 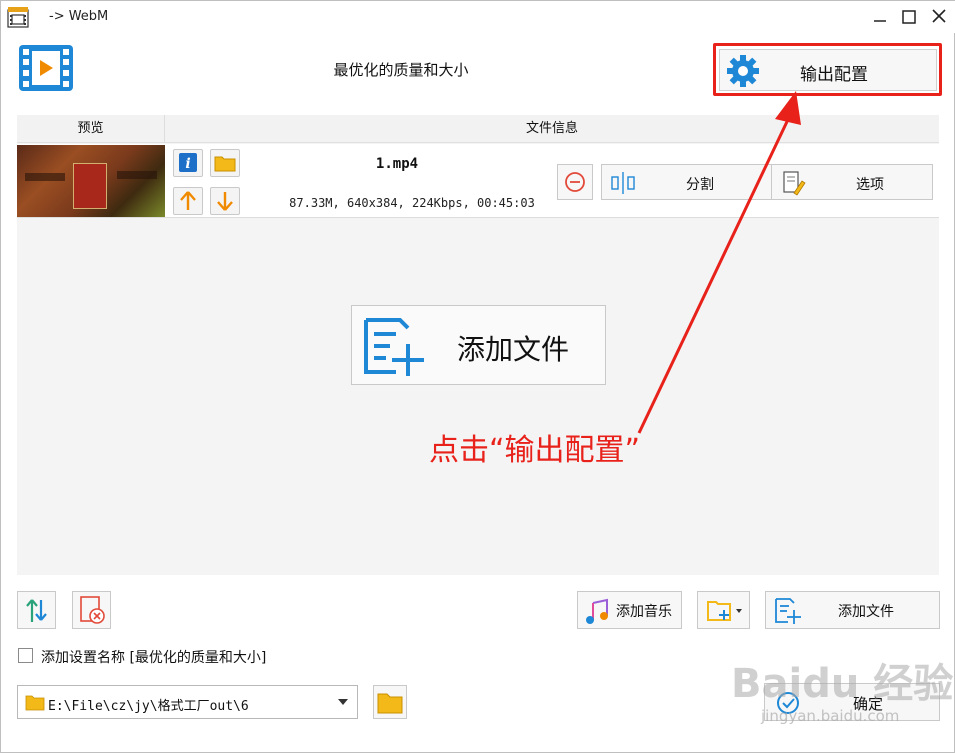 I want to click on add-file-label: 添加文件, so click(x=866, y=612).